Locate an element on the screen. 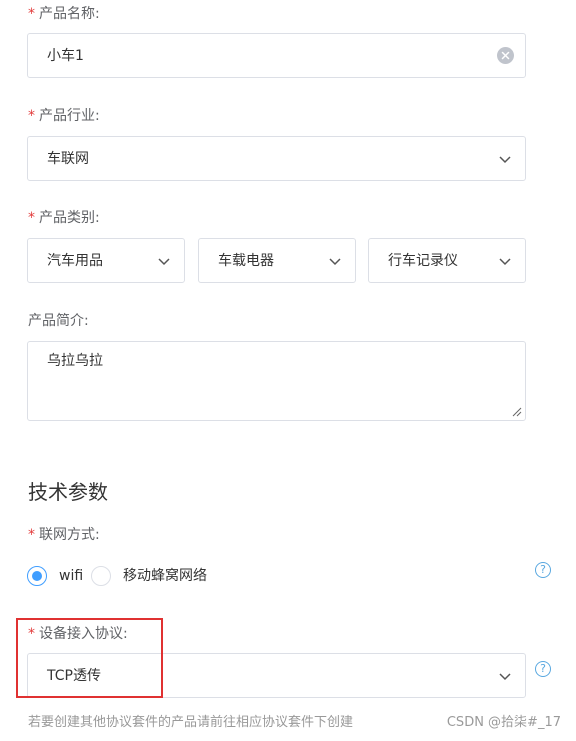 This screenshot has height=741, width=576. industry-label: * 产品行业: is located at coordinates (64, 116).